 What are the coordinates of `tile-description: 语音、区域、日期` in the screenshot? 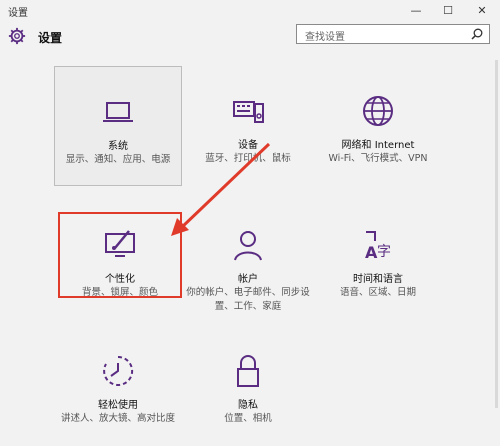 It's located at (377, 292).